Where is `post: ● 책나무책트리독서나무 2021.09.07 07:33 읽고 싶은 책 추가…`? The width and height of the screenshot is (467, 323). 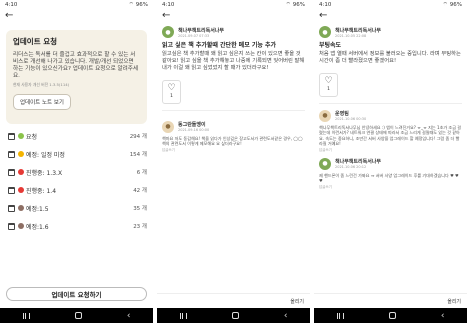
post: ● 책나무책트리독서나무 2021.09.07 07:33 읽고 싶은 책 추가… is located at coordinates (233, 65).